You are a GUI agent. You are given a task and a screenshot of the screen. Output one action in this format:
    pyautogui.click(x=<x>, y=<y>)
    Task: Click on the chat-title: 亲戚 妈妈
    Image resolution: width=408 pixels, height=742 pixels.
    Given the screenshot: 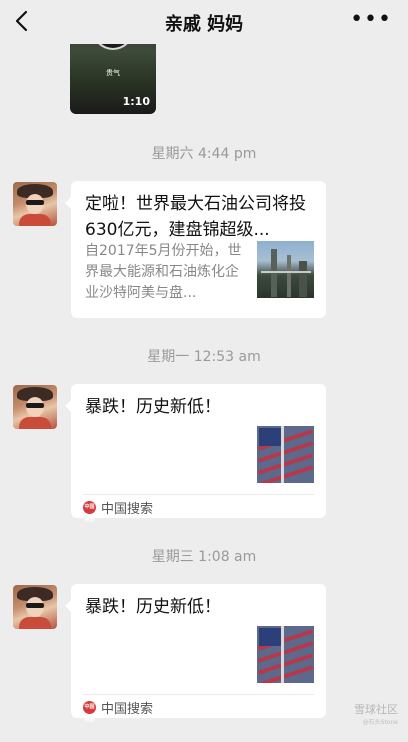 What is the action you would take?
    pyautogui.click(x=204, y=24)
    